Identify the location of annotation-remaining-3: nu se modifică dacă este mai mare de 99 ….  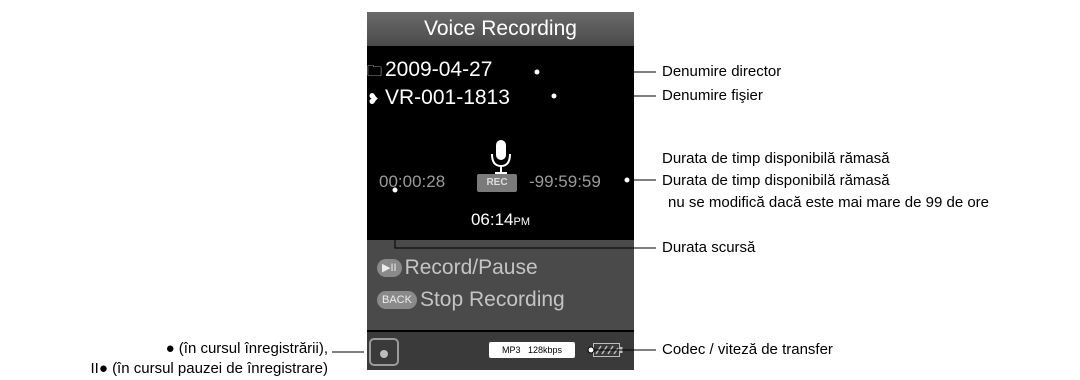
(829, 202).